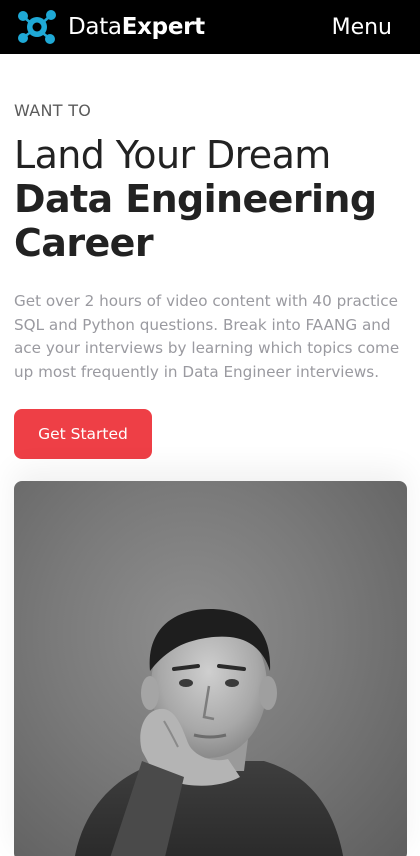 Image resolution: width=420 pixels, height=856 pixels. I want to click on brand-name-bold: Expert, so click(163, 27).